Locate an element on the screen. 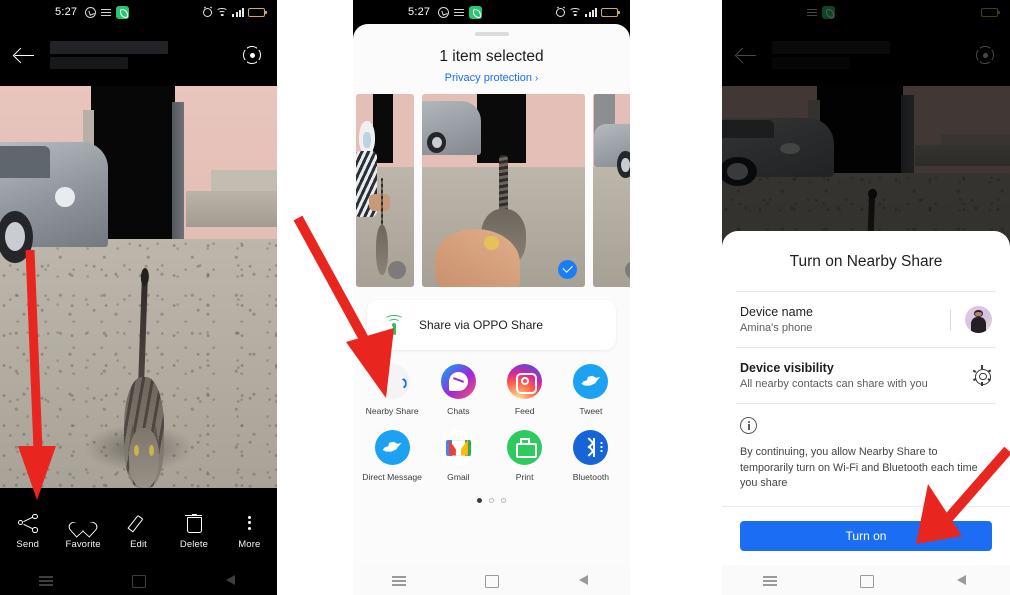 Image resolution: width=1010 pixels, height=595 pixels. share-target-label: Direct Message is located at coordinates (392, 476).